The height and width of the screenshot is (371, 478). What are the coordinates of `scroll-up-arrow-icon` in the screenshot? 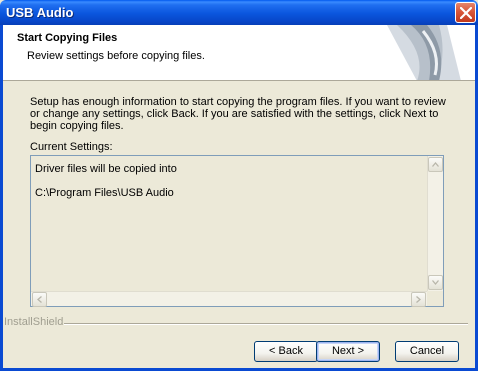 It's located at (435, 164).